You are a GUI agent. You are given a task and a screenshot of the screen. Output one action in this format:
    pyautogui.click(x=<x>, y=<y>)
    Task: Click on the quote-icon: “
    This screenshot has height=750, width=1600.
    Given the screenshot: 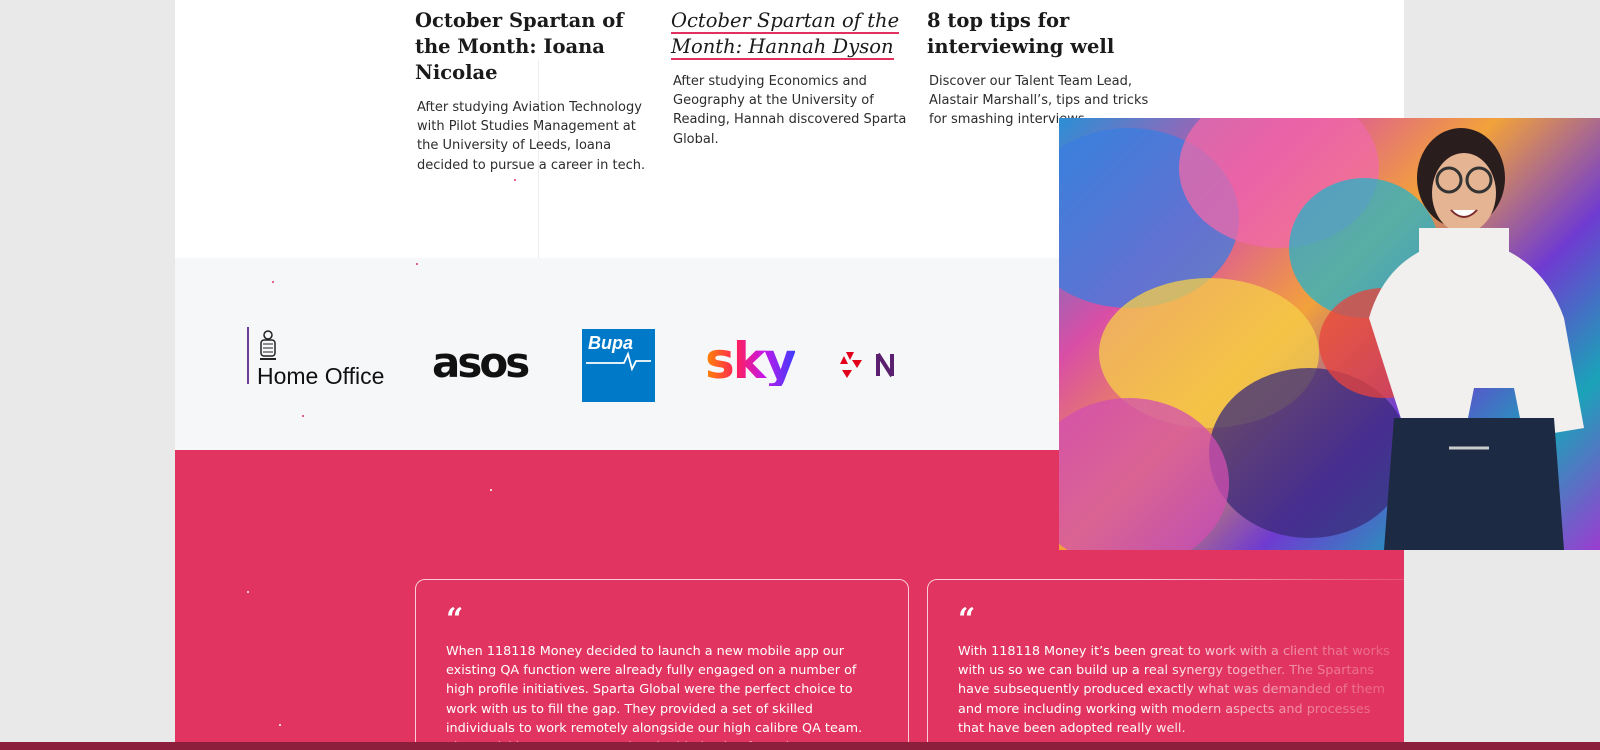 What is the action you would take?
    pyautogui.click(x=455, y=619)
    